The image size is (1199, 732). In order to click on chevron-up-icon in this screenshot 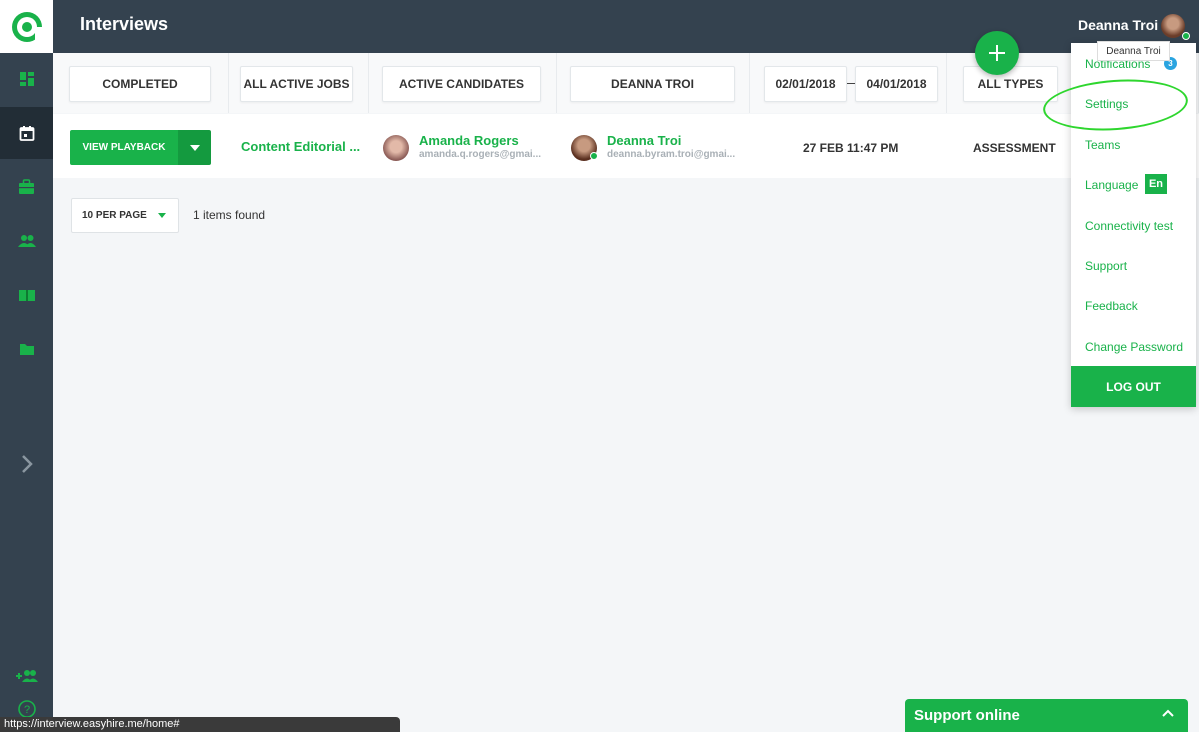, I will do `click(1168, 713)`.